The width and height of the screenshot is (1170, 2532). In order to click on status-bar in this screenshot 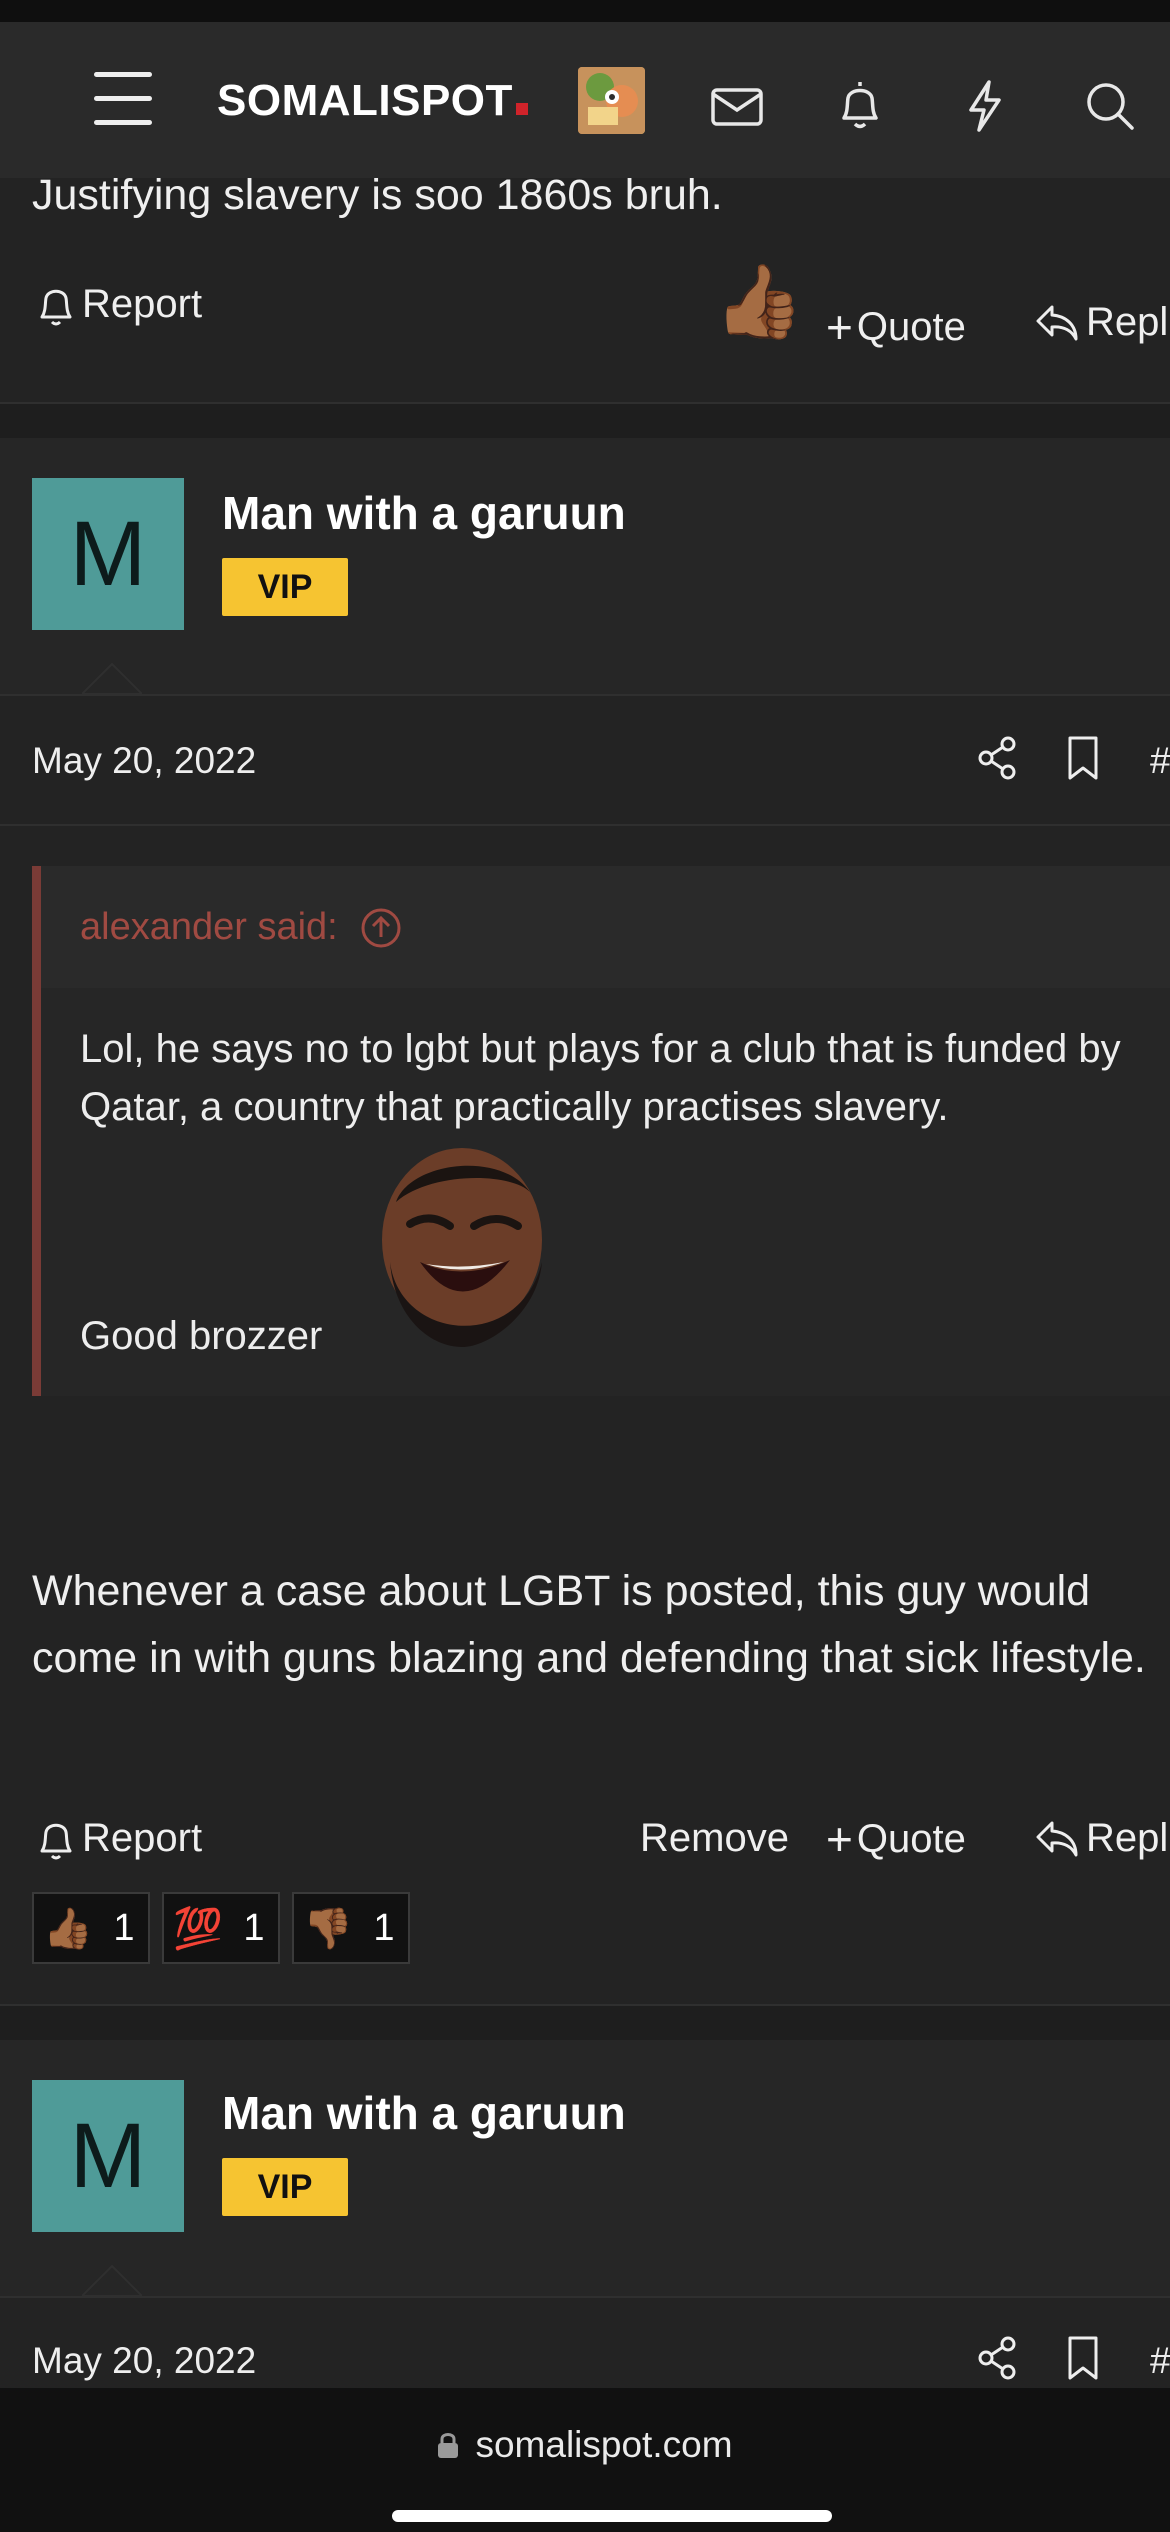, I will do `click(585, 11)`.